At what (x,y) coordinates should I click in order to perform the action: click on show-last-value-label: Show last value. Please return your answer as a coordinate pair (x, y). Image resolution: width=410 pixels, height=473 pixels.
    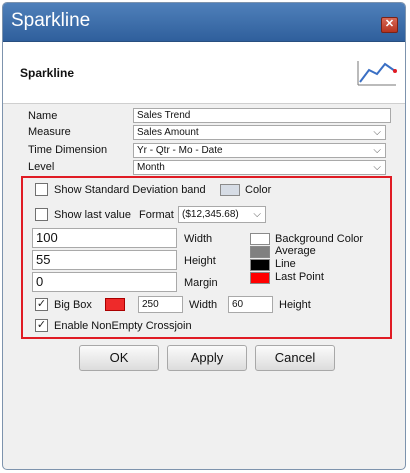
    Looking at the image, I should click on (93, 215).